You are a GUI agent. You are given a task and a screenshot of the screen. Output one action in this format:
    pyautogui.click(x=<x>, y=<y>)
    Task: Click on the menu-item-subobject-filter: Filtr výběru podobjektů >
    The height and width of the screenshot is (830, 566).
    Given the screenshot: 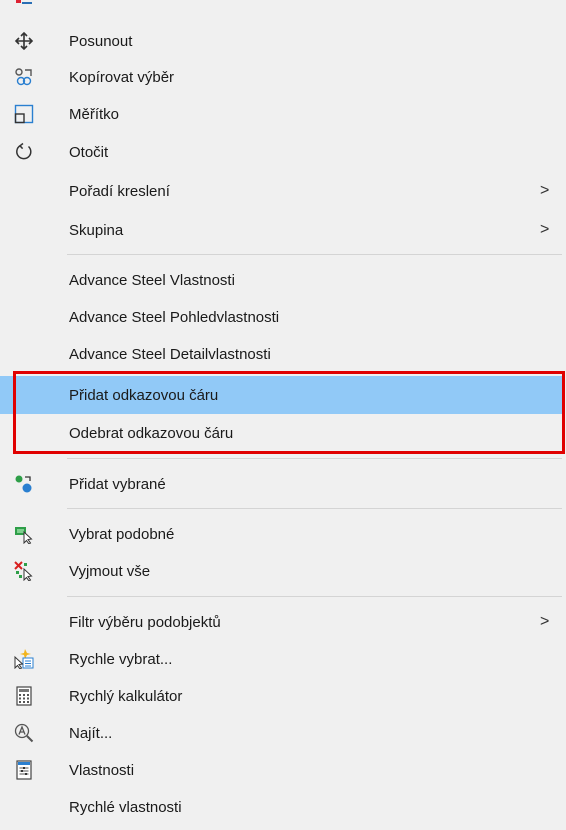 What is the action you would take?
    pyautogui.click(x=281, y=622)
    